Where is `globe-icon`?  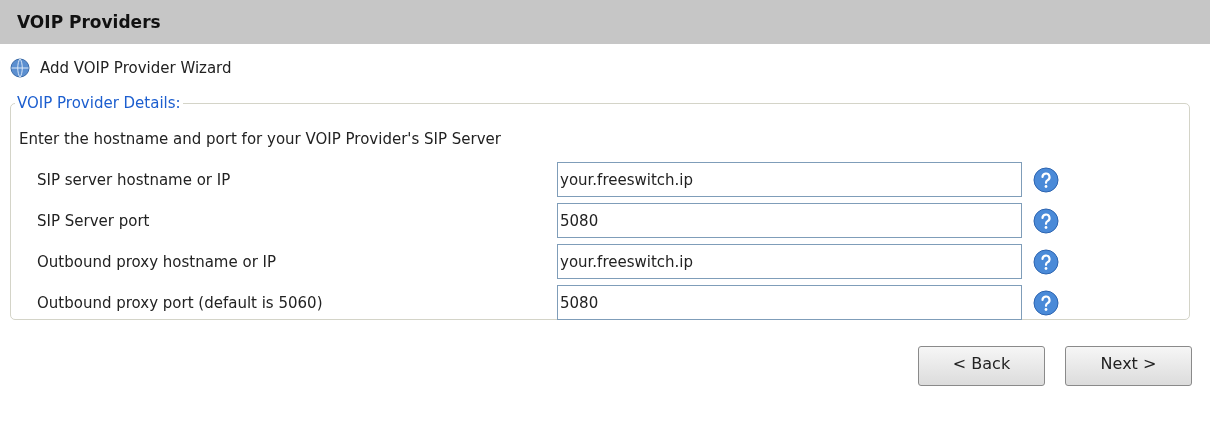 globe-icon is located at coordinates (20, 68).